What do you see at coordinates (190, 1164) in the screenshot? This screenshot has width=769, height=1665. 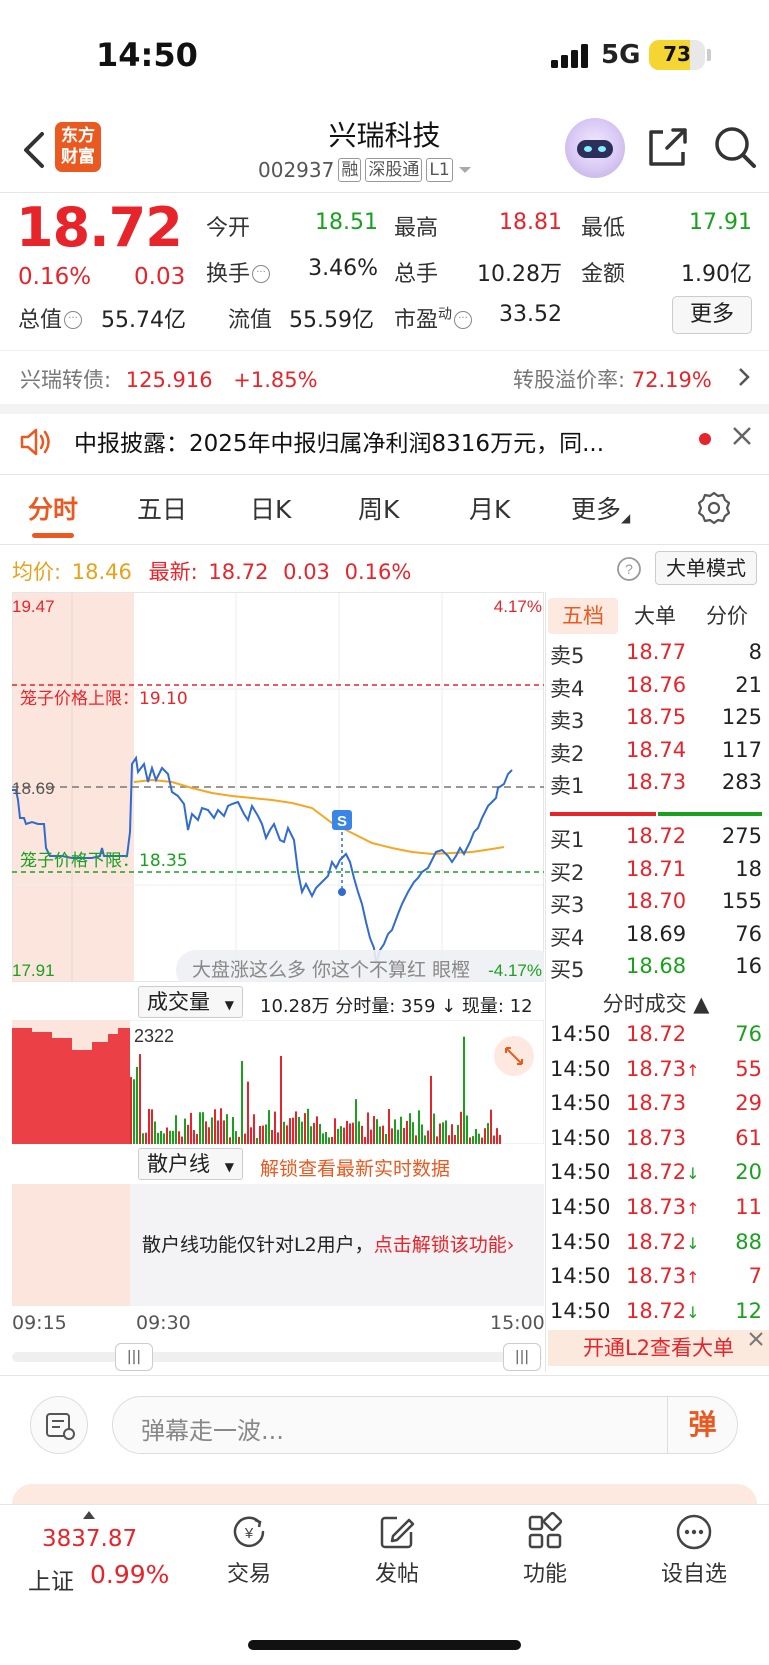 I see `retail-indicator-select: 散户线 ▼` at bounding box center [190, 1164].